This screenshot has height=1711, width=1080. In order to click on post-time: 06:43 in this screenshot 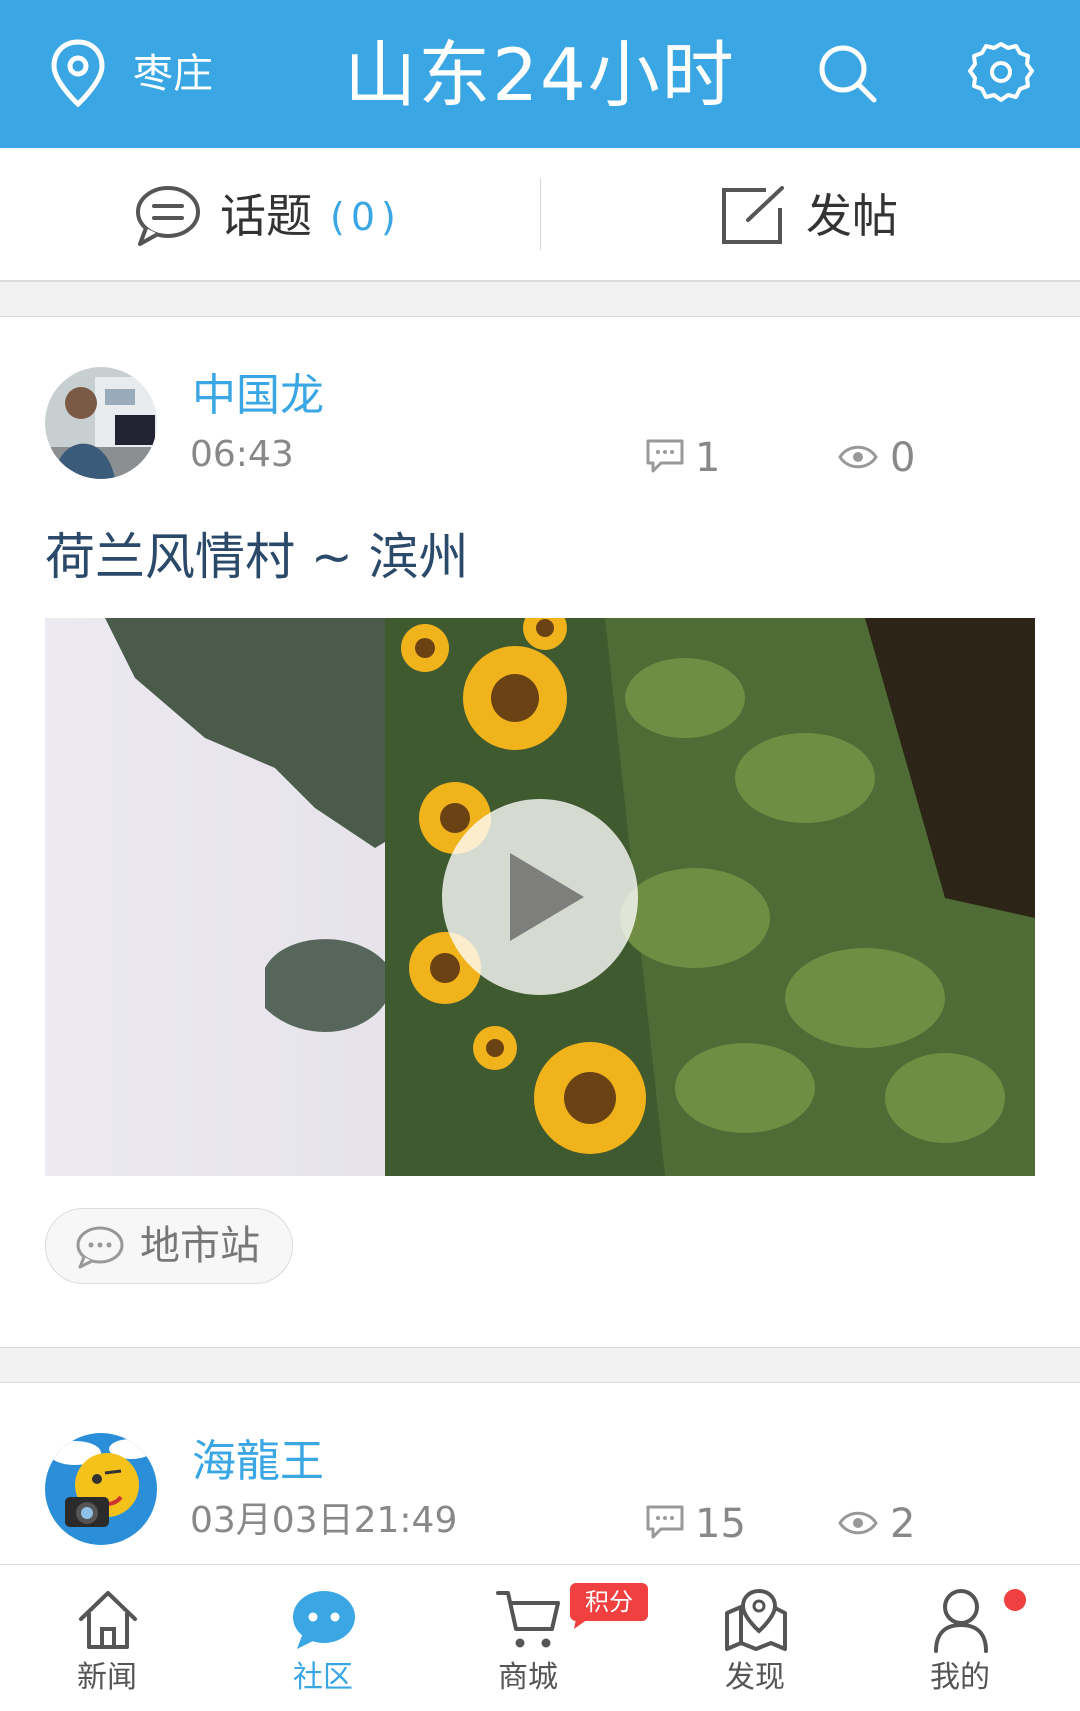, I will do `click(242, 454)`.